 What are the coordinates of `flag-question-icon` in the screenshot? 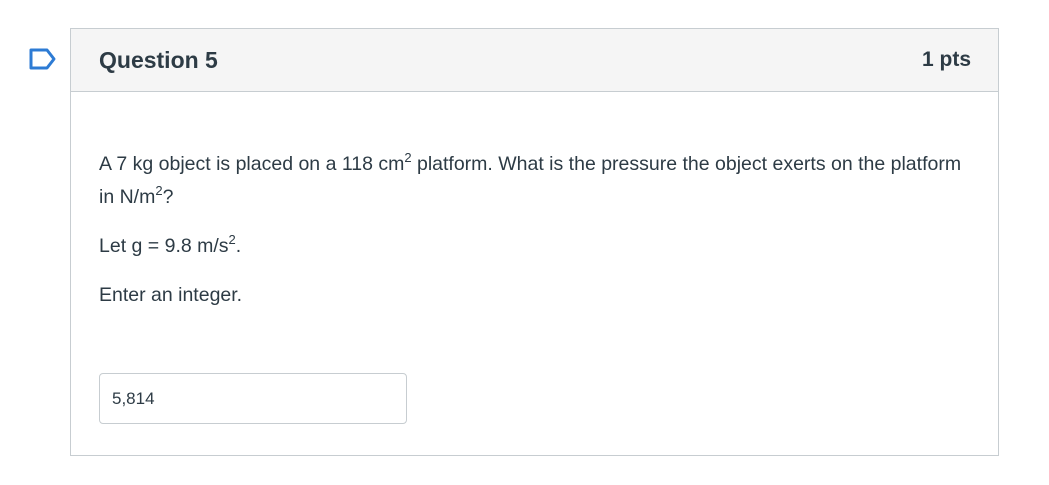 It's located at (43, 59).